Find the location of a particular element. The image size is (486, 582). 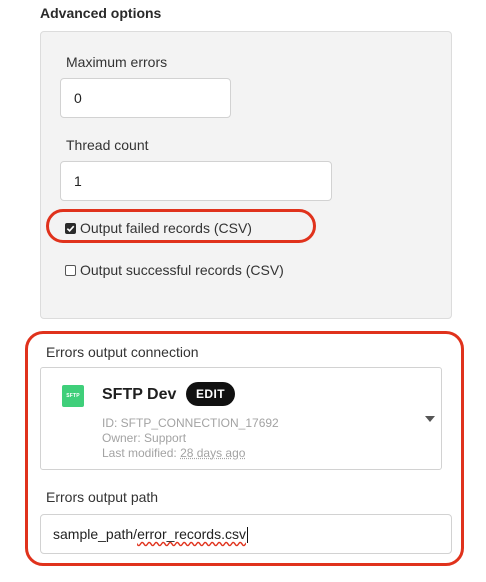

connection-owner: Owner: Support is located at coordinates (144, 438).